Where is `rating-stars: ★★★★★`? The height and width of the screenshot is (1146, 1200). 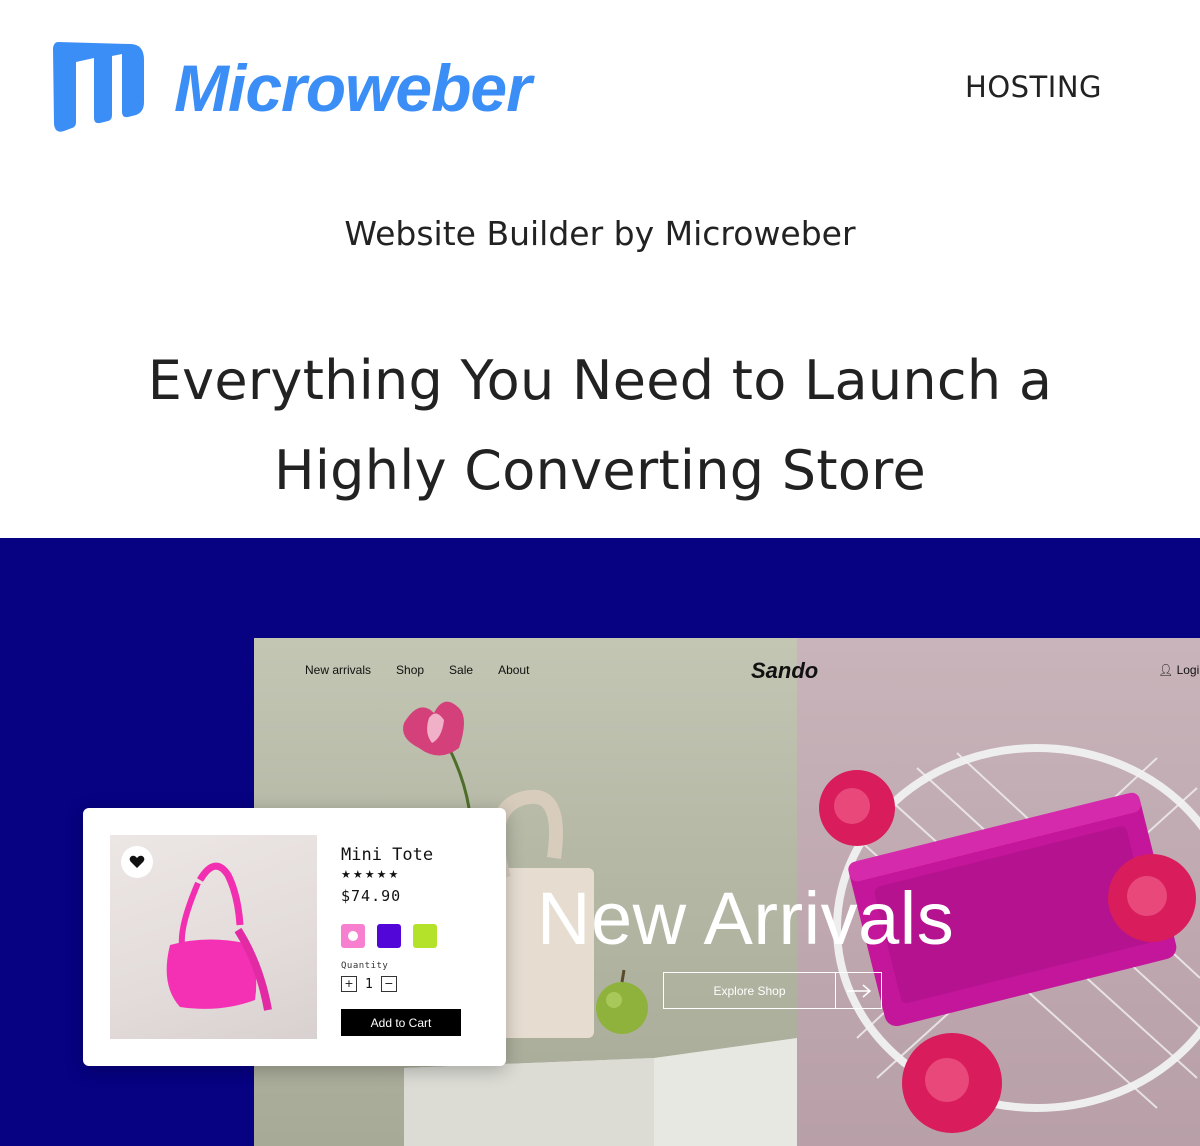 rating-stars: ★★★★★ is located at coordinates (370, 874).